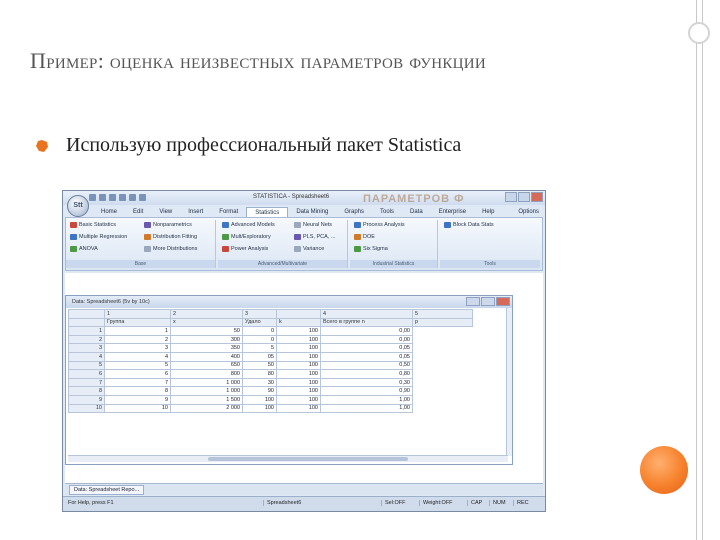 This screenshot has height=540, width=720. What do you see at coordinates (86, 382) in the screenshot?
I see `row-header: 7` at bounding box center [86, 382].